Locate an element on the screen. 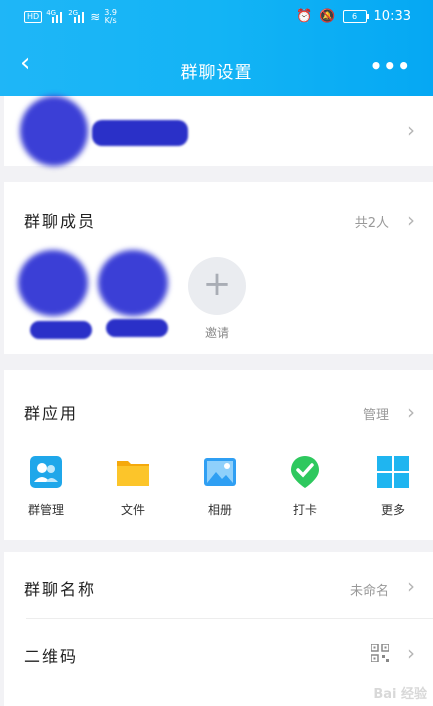 This screenshot has height=706, width=433. status-bar: HD 4G 2G ≋ 3.9 K/s ⏰ 🔕 6 10:33 is located at coordinates (216, 18).